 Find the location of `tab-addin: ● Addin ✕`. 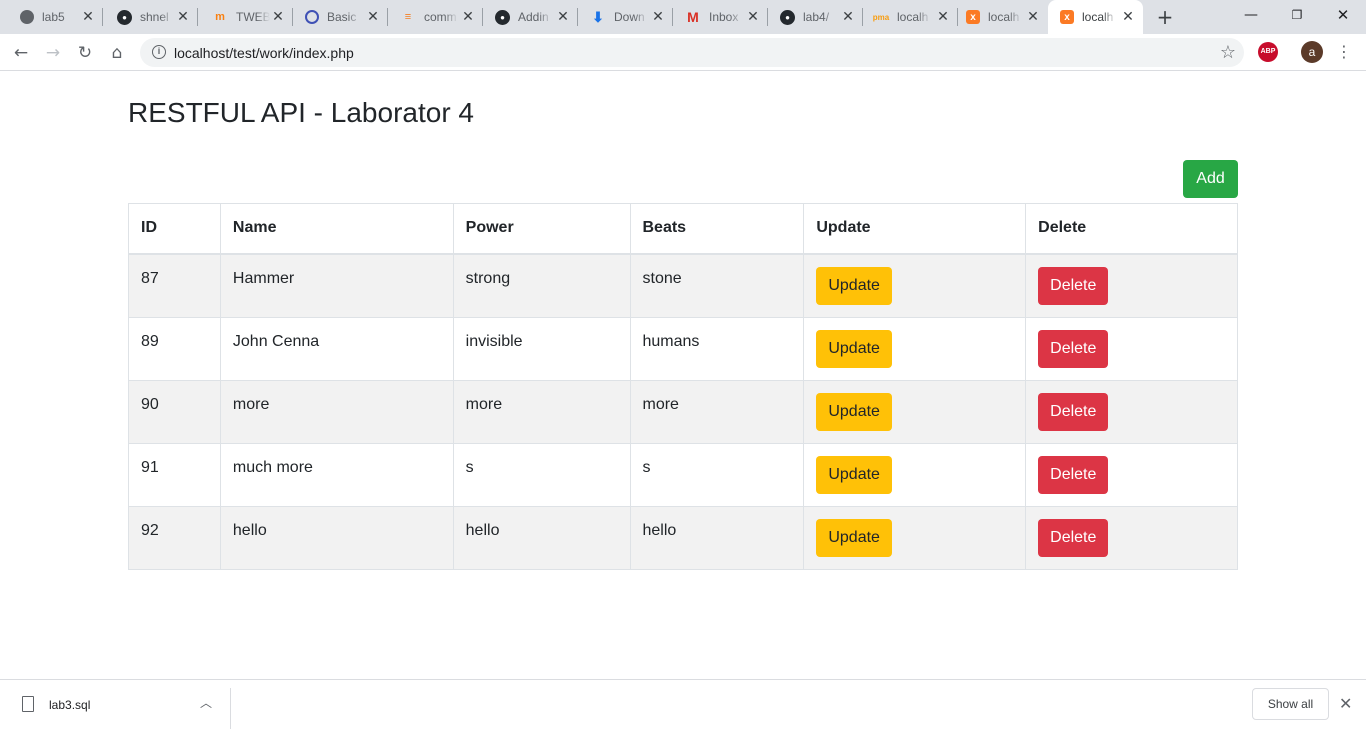

tab-addin: ● Addin ✕ is located at coordinates (530, 17).